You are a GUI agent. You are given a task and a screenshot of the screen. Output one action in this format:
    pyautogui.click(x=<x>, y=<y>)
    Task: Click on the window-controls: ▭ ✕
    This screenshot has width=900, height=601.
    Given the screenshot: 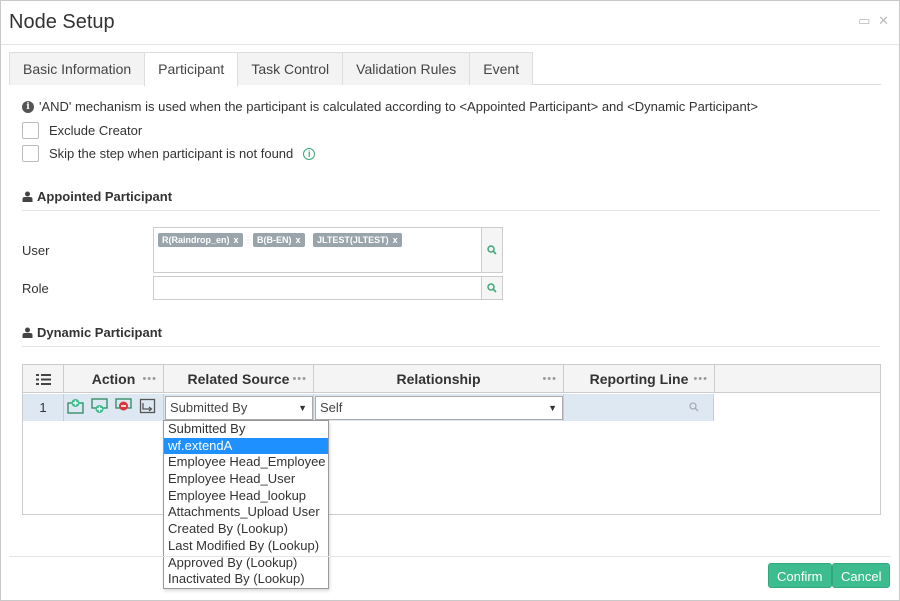 What is the action you would take?
    pyautogui.click(x=874, y=21)
    